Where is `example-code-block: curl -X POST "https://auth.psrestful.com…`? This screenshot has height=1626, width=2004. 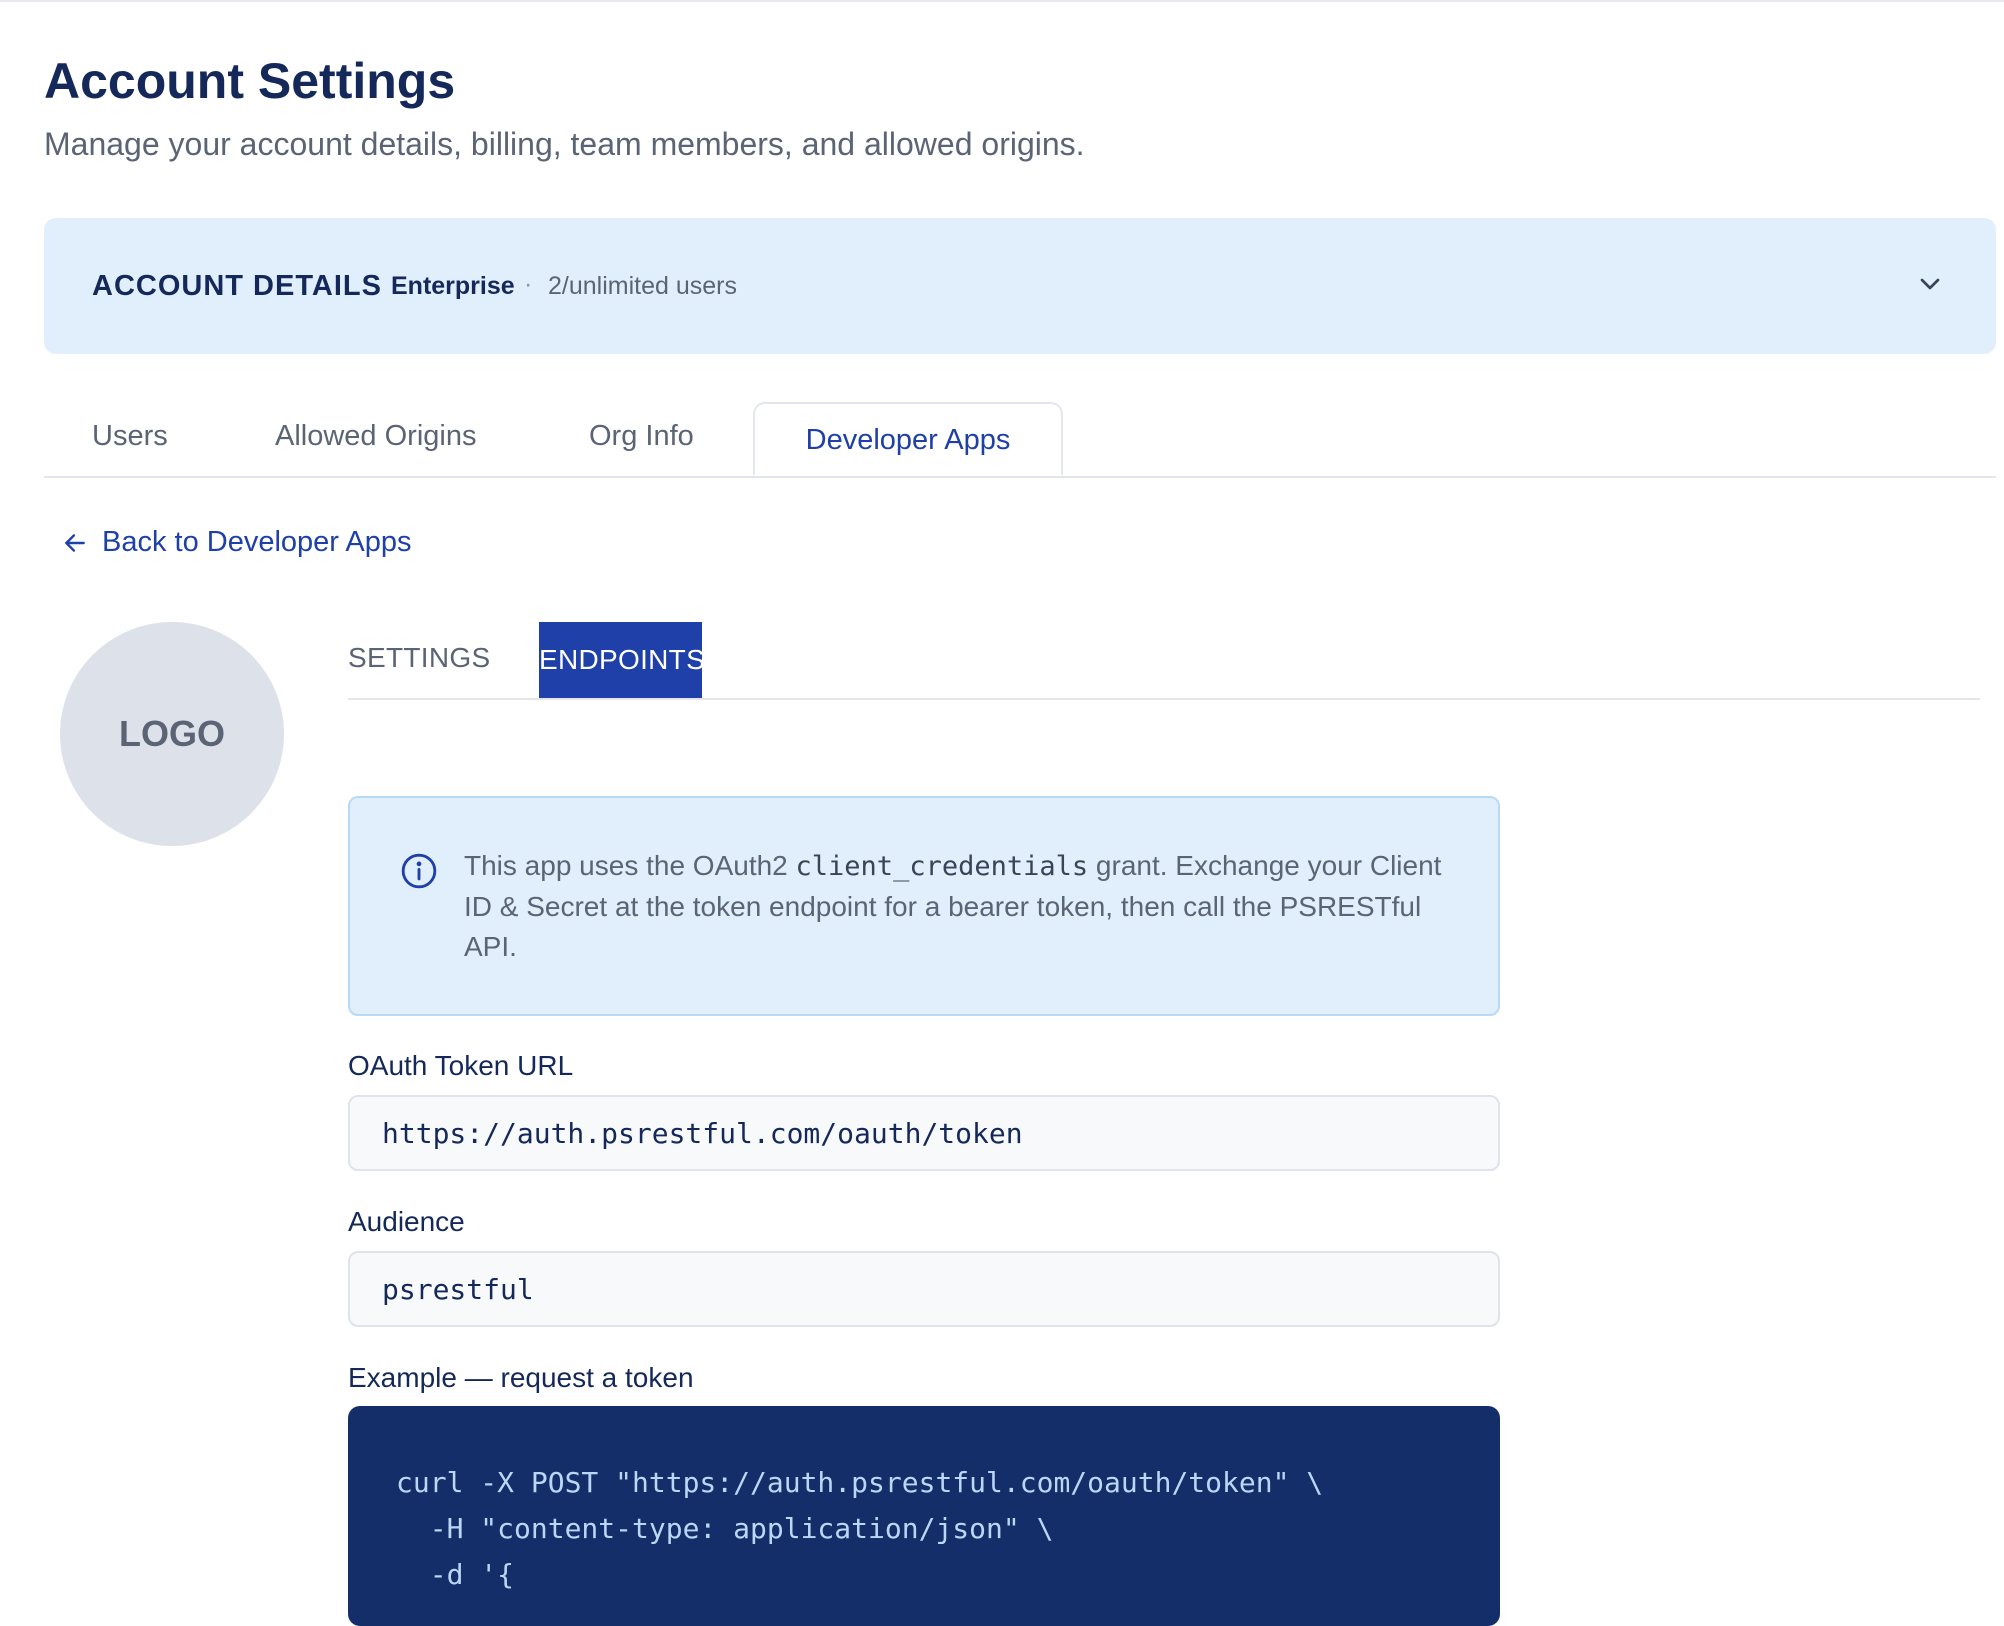
example-code-block: curl -X POST "https://auth.psrestful.com… is located at coordinates (924, 1516).